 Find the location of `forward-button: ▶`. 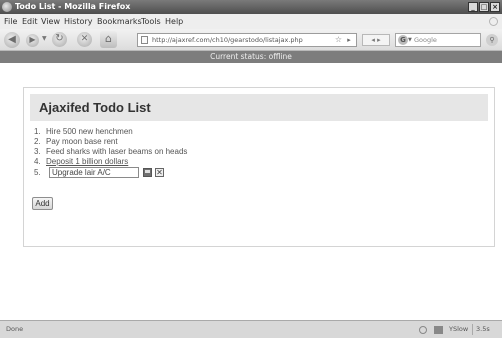

forward-button: ▶ is located at coordinates (32, 40).